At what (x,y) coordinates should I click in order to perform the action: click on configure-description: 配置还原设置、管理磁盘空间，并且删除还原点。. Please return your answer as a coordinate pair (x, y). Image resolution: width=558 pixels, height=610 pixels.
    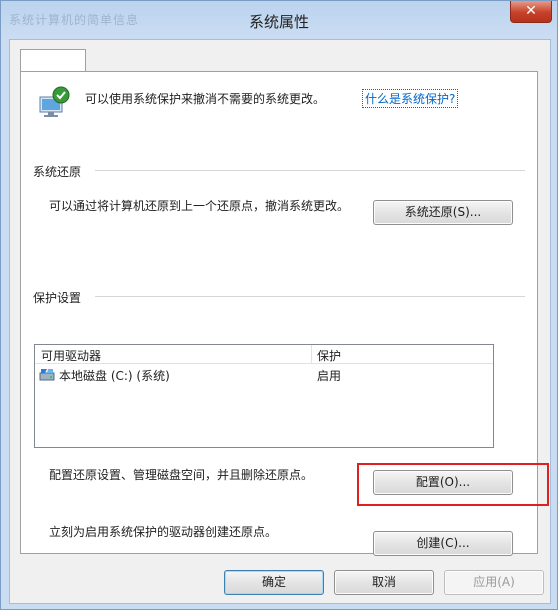
    Looking at the image, I should click on (181, 475).